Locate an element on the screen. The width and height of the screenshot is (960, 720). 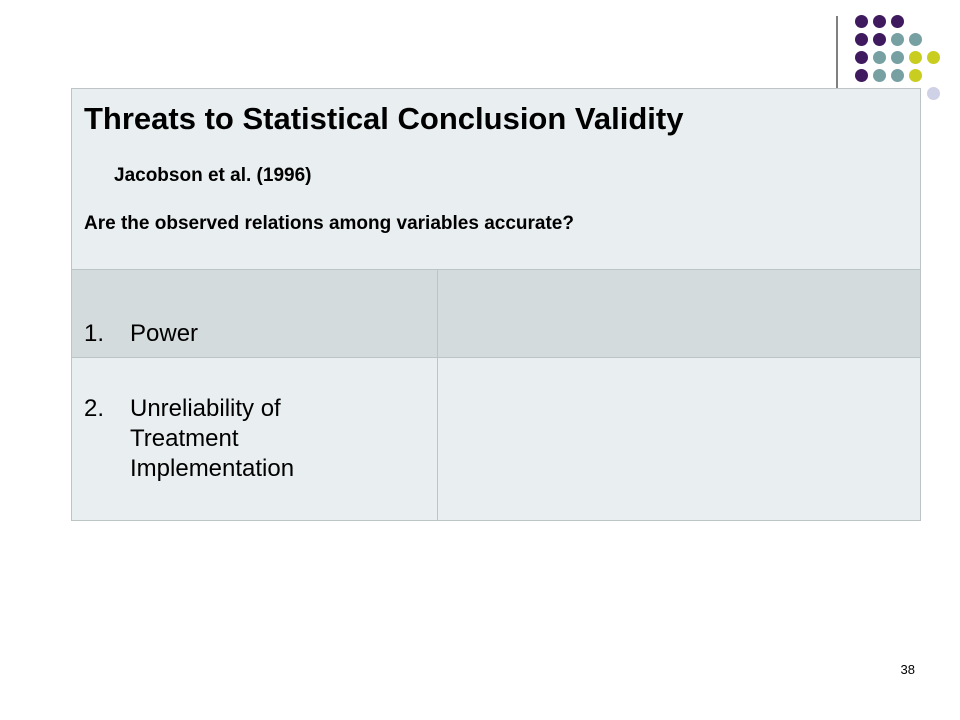
decorative-divider-line is located at coordinates (837, 52).